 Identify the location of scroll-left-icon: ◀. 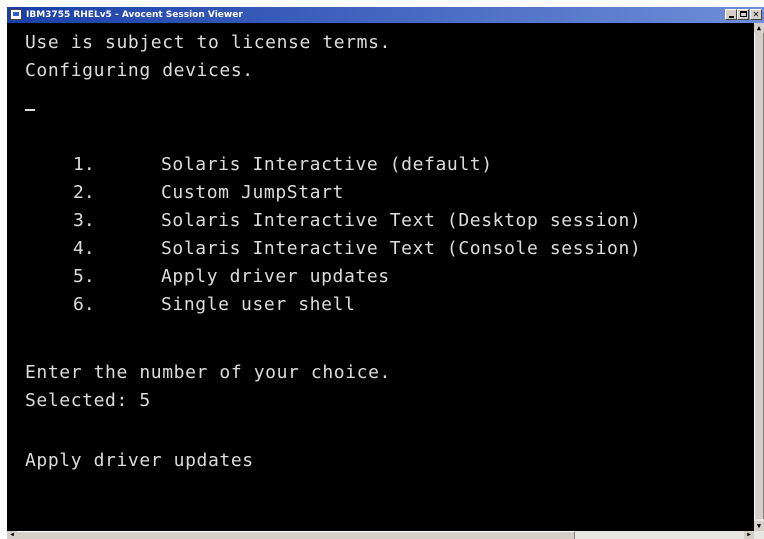
(12, 535).